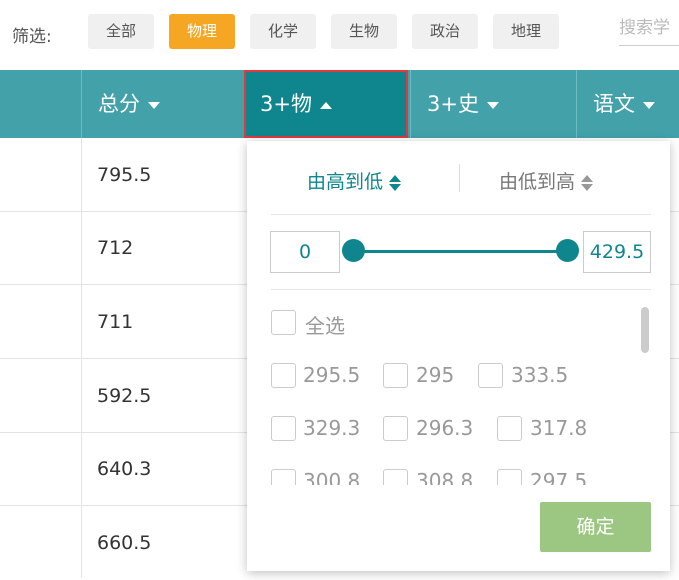 The width and height of the screenshot is (679, 580). Describe the element at coordinates (526, 31) in the screenshot. I see `filter-chip-geography: 地理` at that location.